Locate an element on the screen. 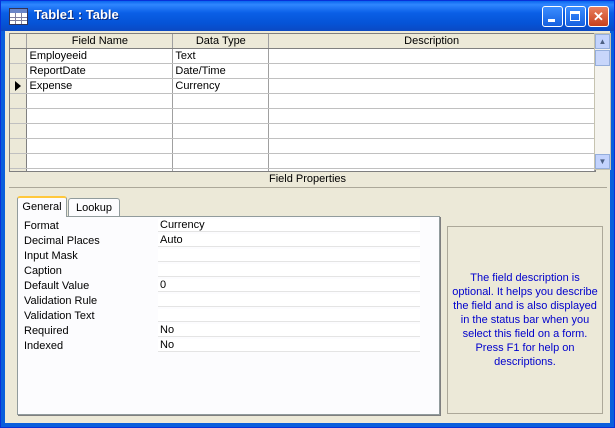 The image size is (615, 428). field-name-cell: Expense is located at coordinates (100, 86).